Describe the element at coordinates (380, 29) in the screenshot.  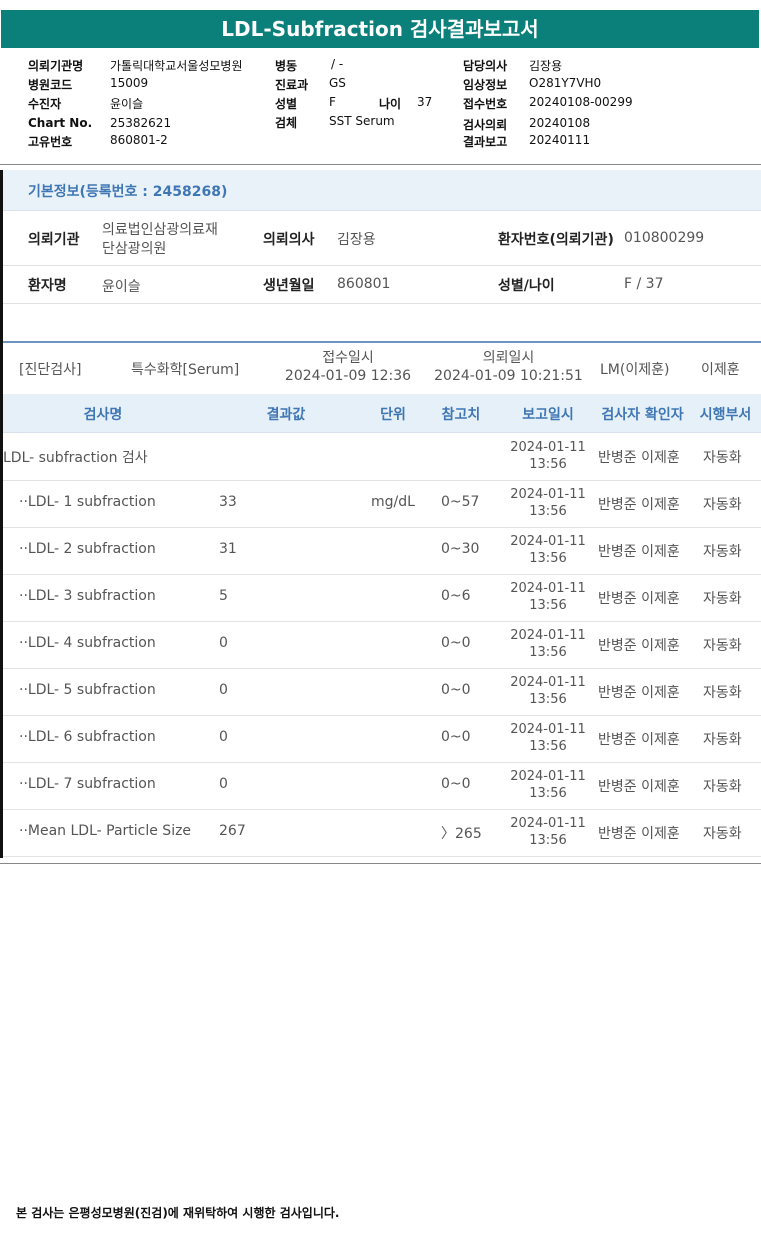
I see `report-title: LDL-Subfraction 검사결과보고서` at that location.